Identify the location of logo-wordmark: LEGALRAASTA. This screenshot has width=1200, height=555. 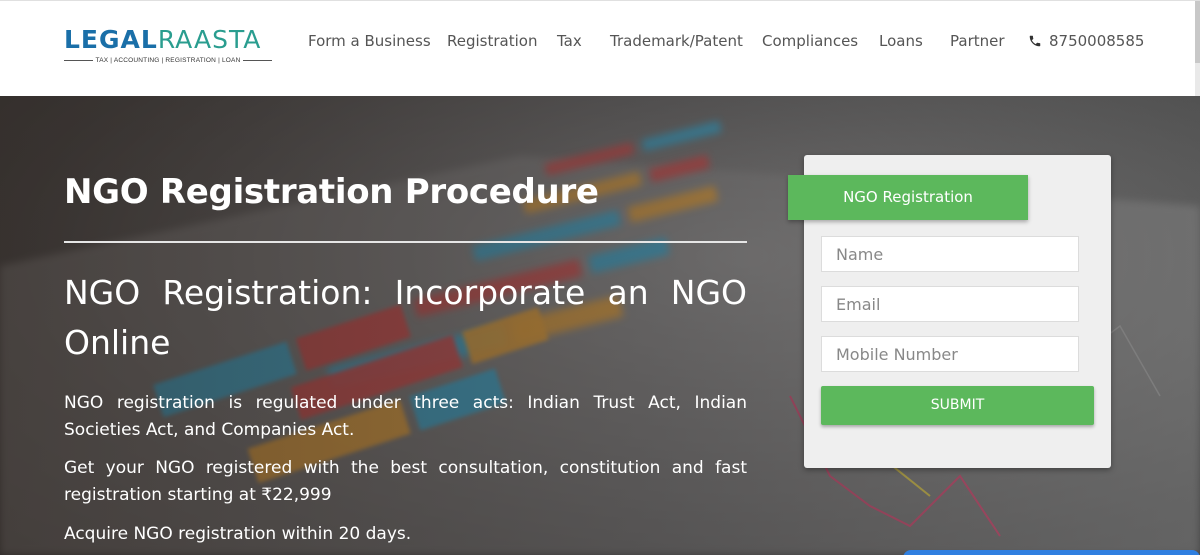
(168, 40).